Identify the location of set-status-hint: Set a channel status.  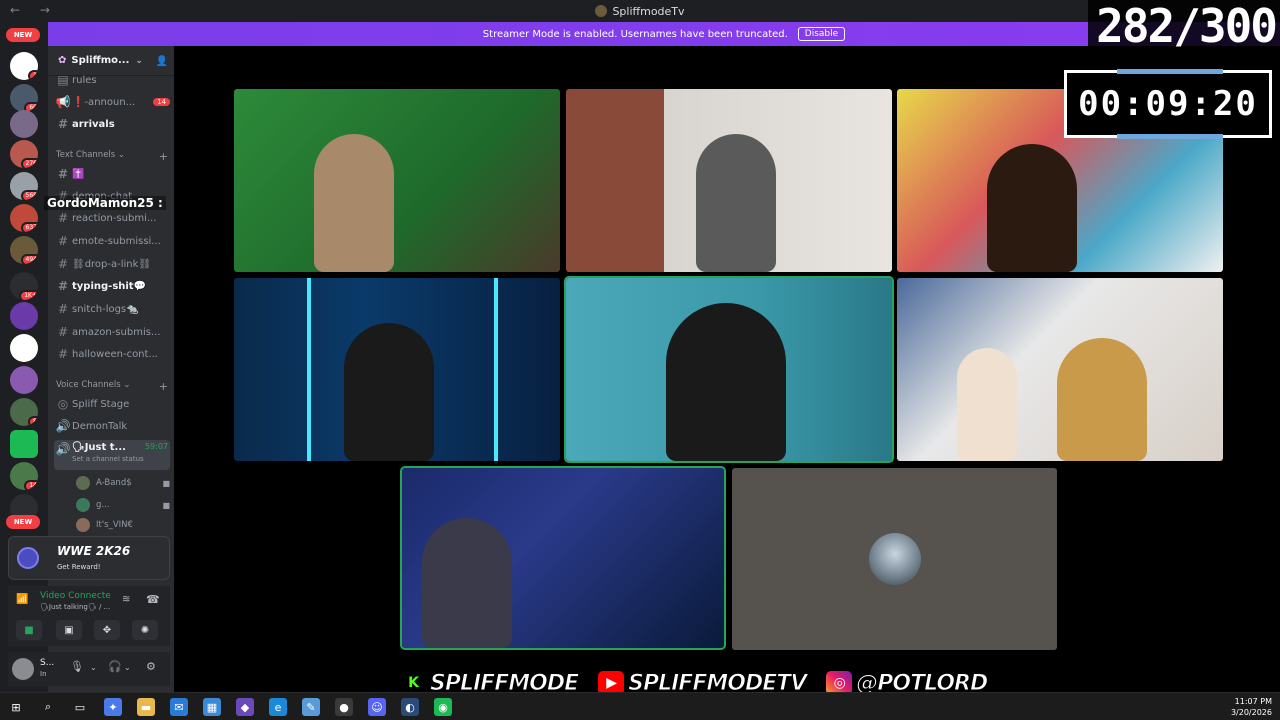
(120, 459).